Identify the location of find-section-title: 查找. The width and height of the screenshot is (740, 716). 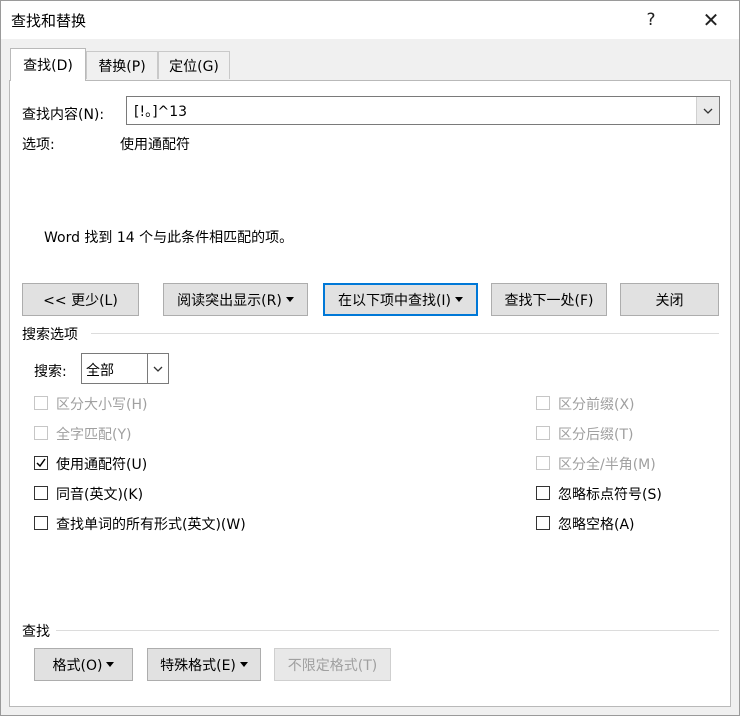
(36, 632).